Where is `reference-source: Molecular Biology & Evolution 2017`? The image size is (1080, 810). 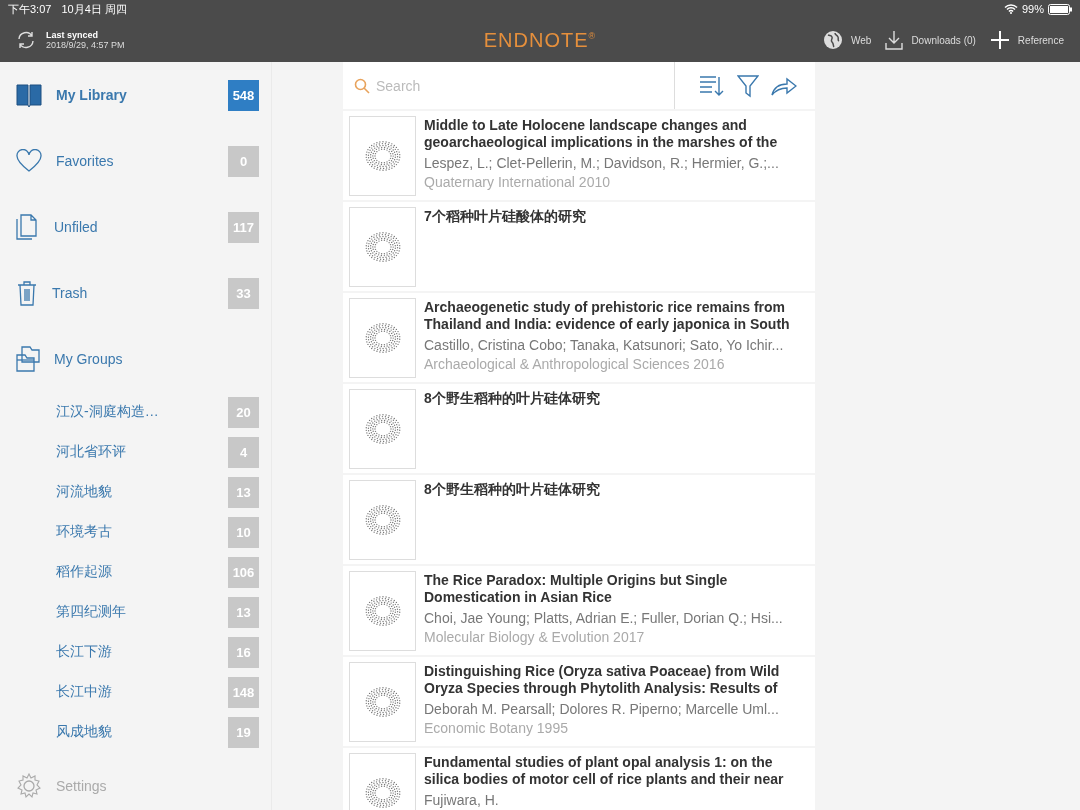
reference-source: Molecular Biology & Evolution 2017 is located at coordinates (535, 637).